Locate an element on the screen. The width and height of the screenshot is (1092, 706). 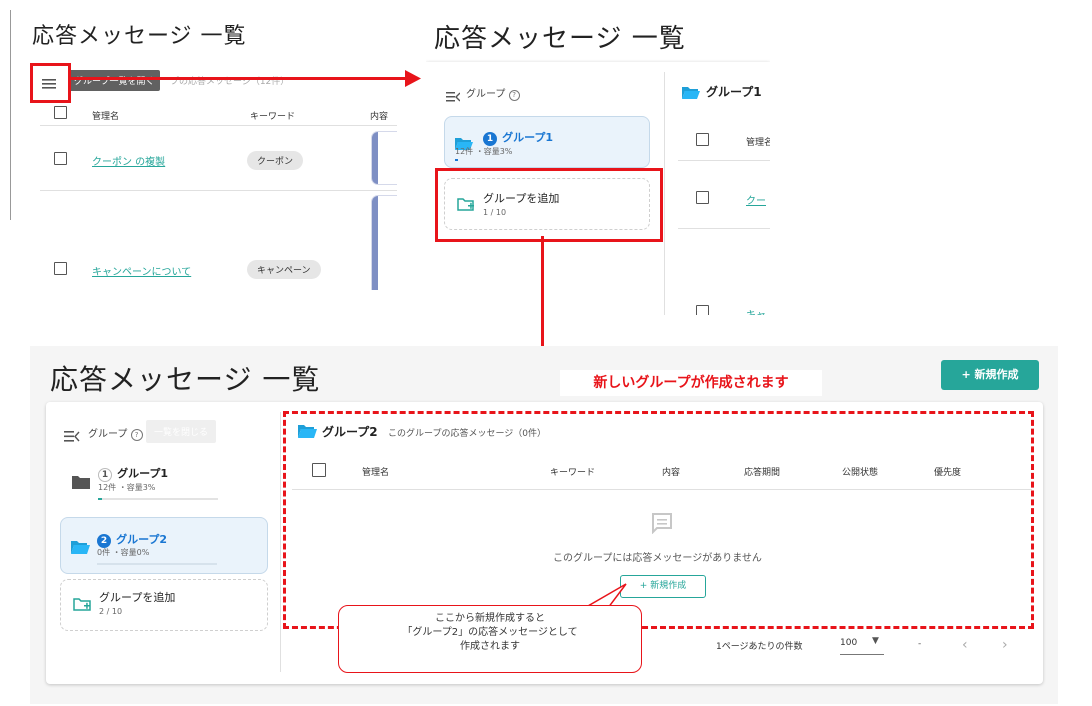
add-group-label: グループを追加 is located at coordinates (137, 597).